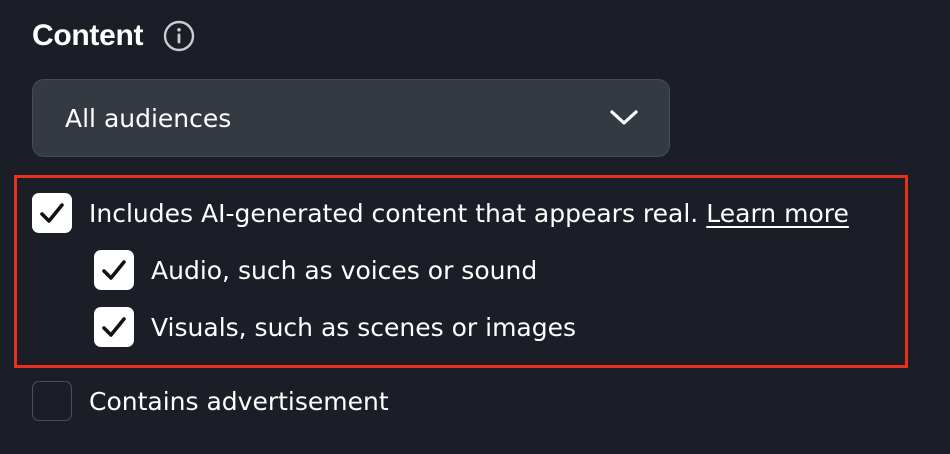 The image size is (950, 454). What do you see at coordinates (179, 36) in the screenshot?
I see `info-icon` at bounding box center [179, 36].